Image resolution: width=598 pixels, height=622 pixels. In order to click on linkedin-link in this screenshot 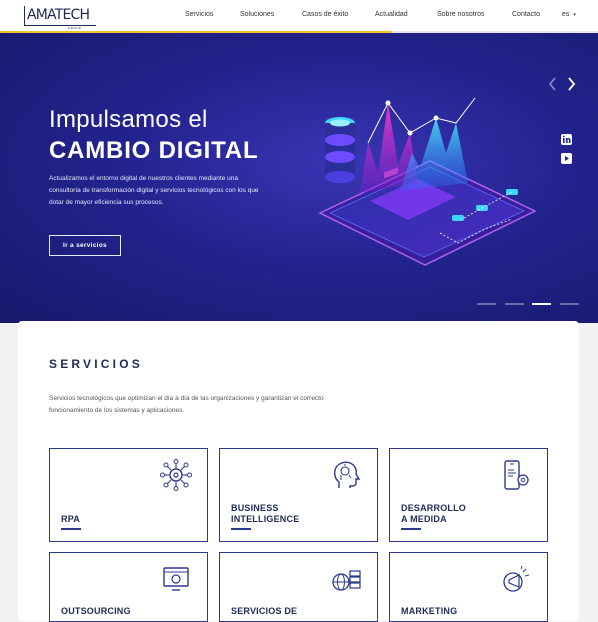, I will do `click(566, 139)`.